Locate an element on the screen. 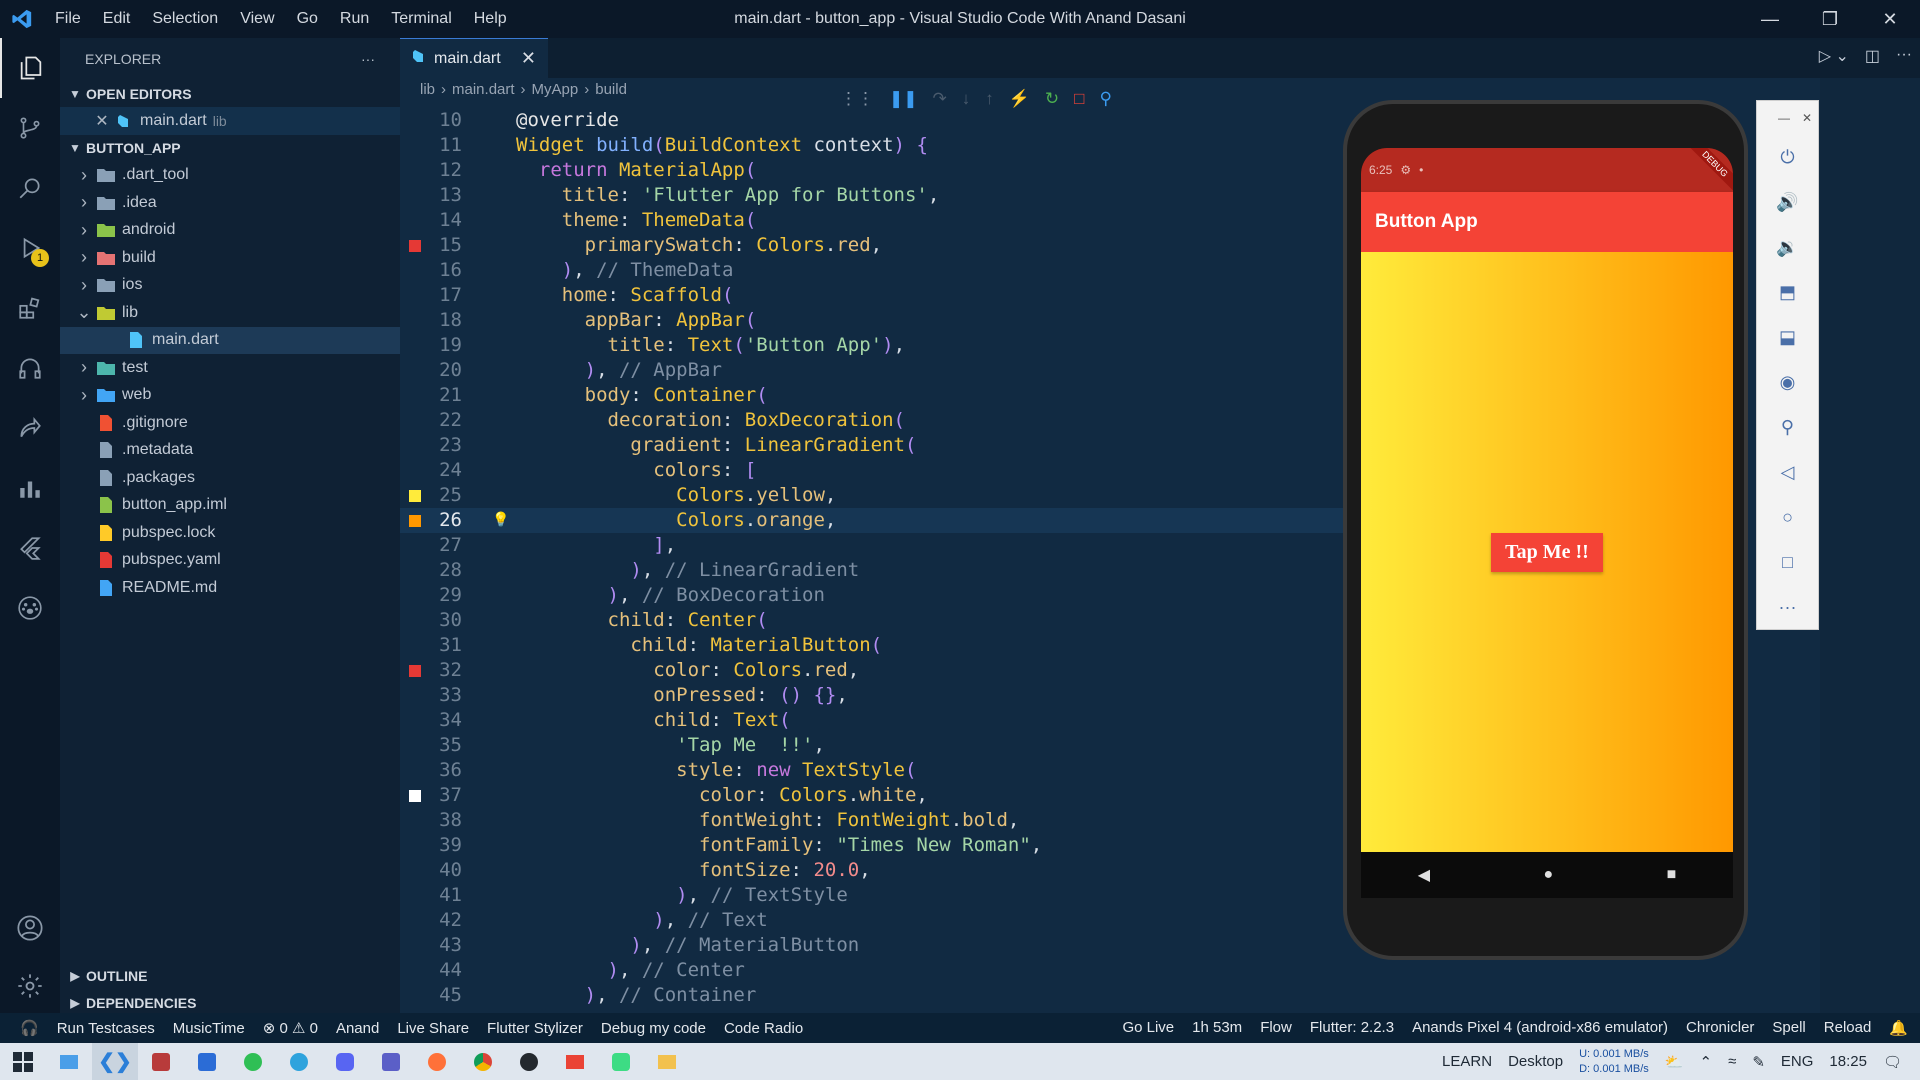 The width and height of the screenshot is (1920, 1080). status-device: Anands Pixel 4 (android-x86 emulator) is located at coordinates (1540, 1028).